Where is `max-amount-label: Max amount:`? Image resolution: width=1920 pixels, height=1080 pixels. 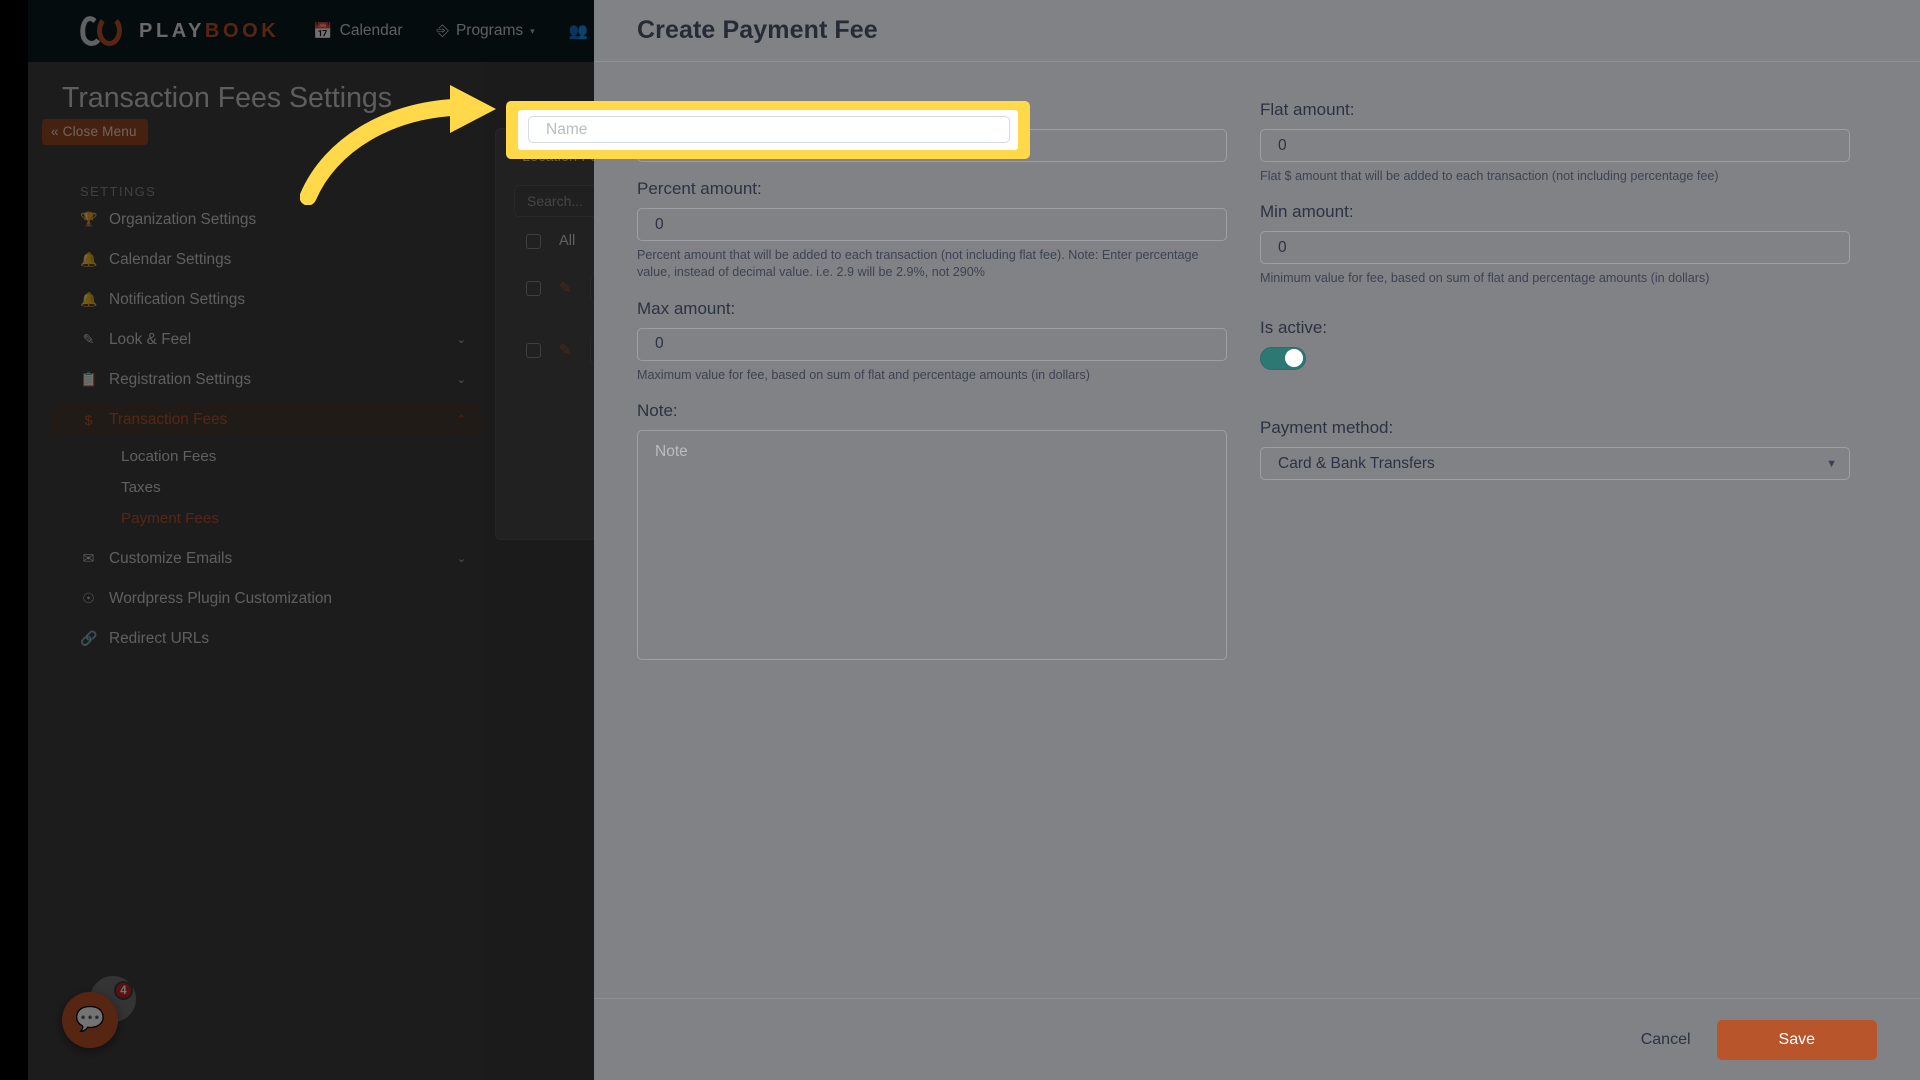 max-amount-label: Max amount: is located at coordinates (686, 308).